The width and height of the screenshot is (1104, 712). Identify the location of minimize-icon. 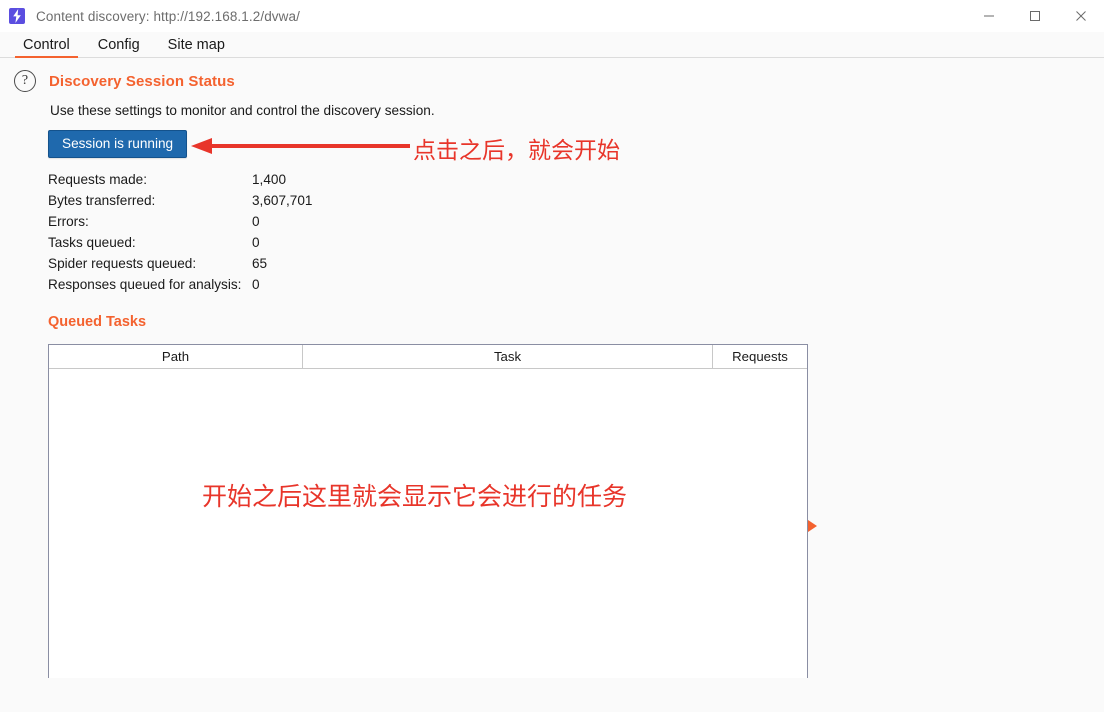
(989, 16).